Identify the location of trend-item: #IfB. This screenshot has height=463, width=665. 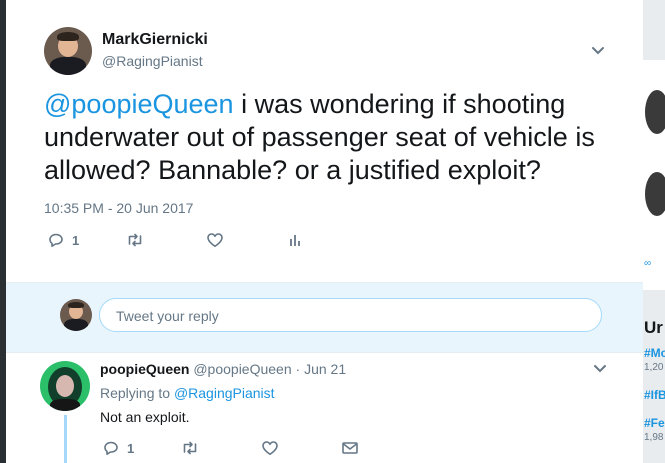
(654, 395).